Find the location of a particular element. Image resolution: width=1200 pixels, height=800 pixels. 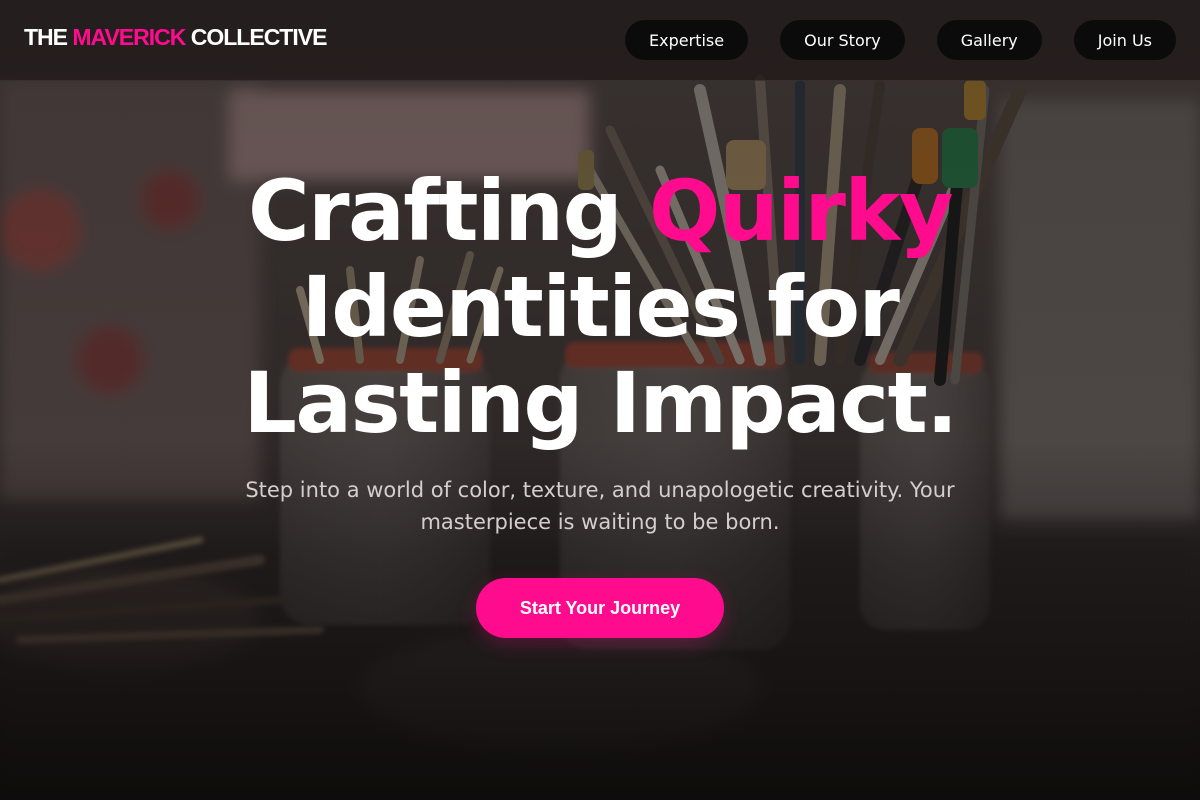

nav-links: Expertise Our Story Gallery Join Us is located at coordinates (900, 40).